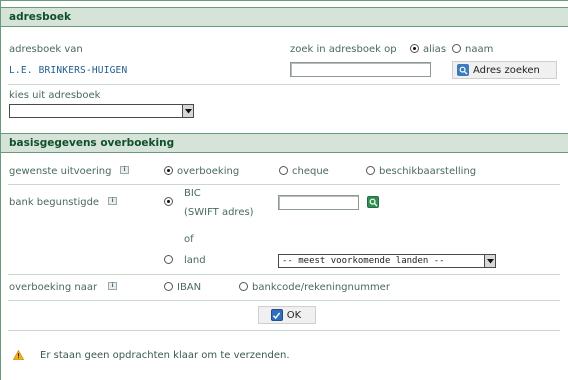 This screenshot has height=380, width=568. Describe the element at coordinates (54, 202) in the screenshot. I see `beneficiary-bank-label: bank begunstigde` at that location.